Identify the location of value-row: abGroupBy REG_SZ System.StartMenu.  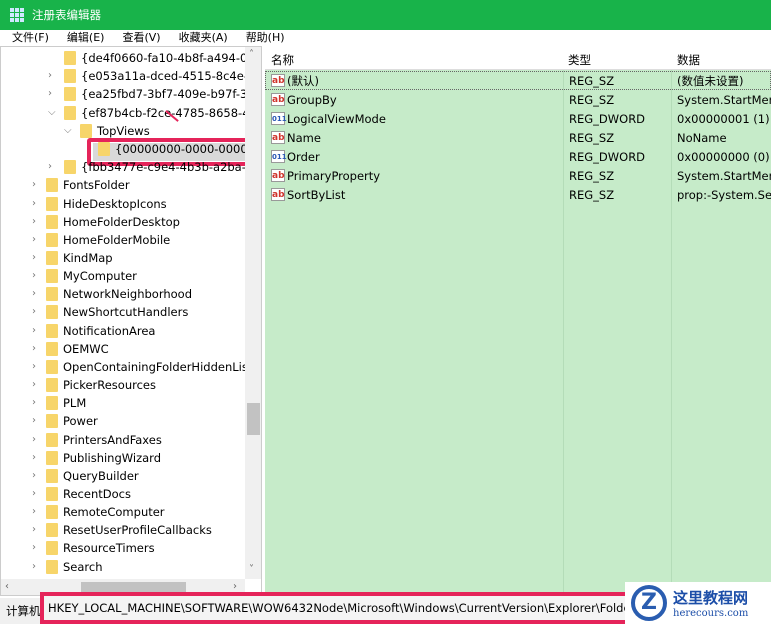
(518, 99).